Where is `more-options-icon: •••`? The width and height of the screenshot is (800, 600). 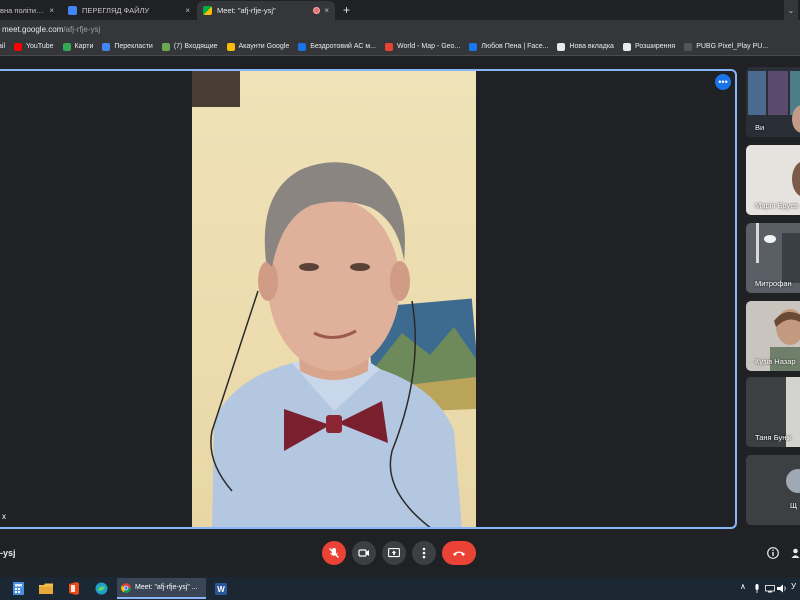
more-options-icon: ••• is located at coordinates (723, 82).